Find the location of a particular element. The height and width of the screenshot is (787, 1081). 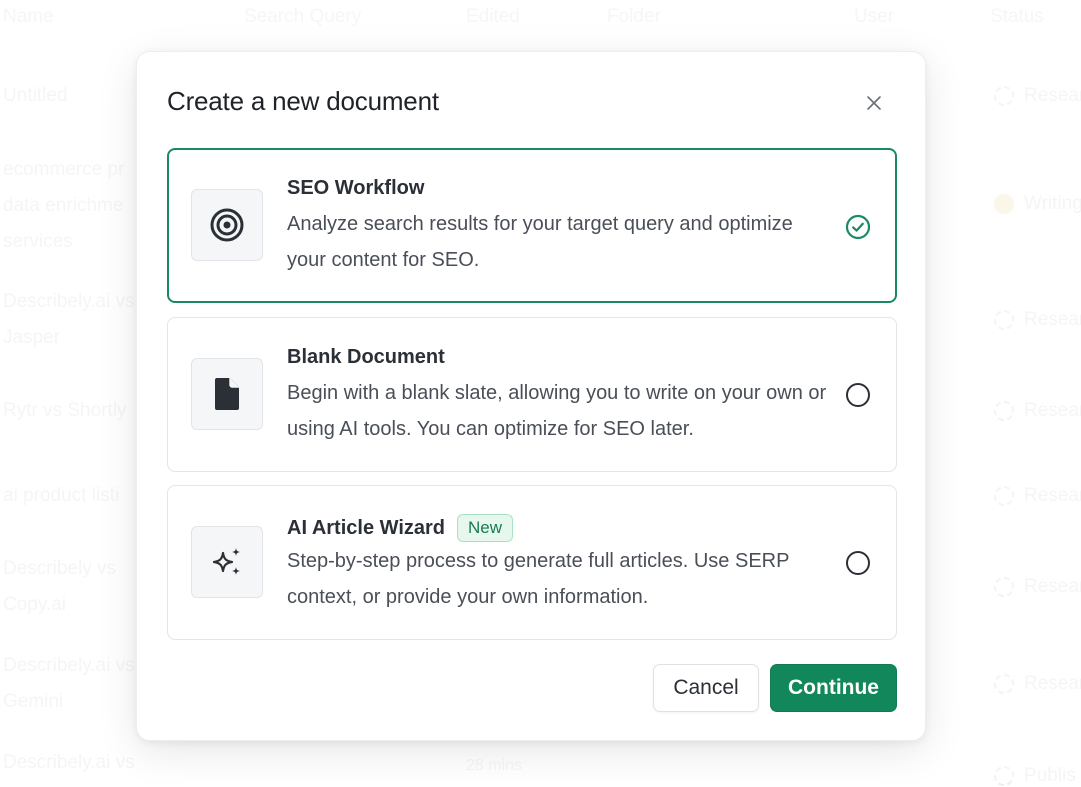

new-badge: New is located at coordinates (485, 528).